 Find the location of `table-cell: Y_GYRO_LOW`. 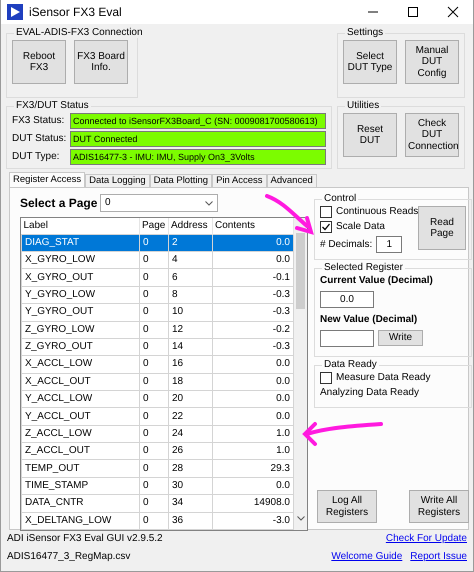

table-cell: Y_GYRO_LOW is located at coordinates (81, 295).